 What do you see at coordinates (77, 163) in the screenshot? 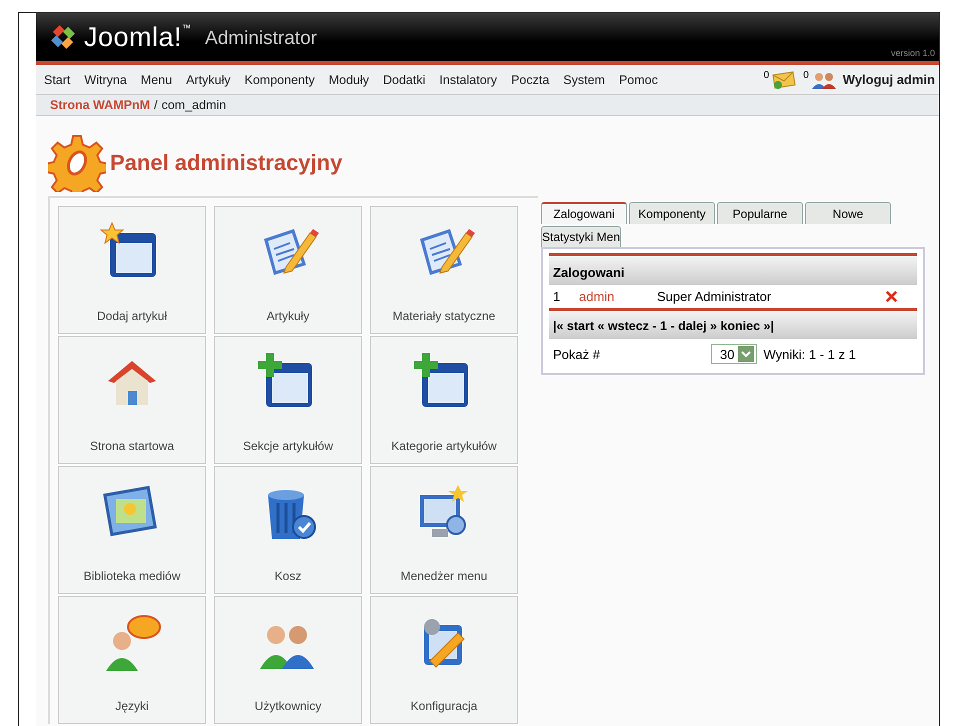
I see `gear-icon` at bounding box center [77, 163].